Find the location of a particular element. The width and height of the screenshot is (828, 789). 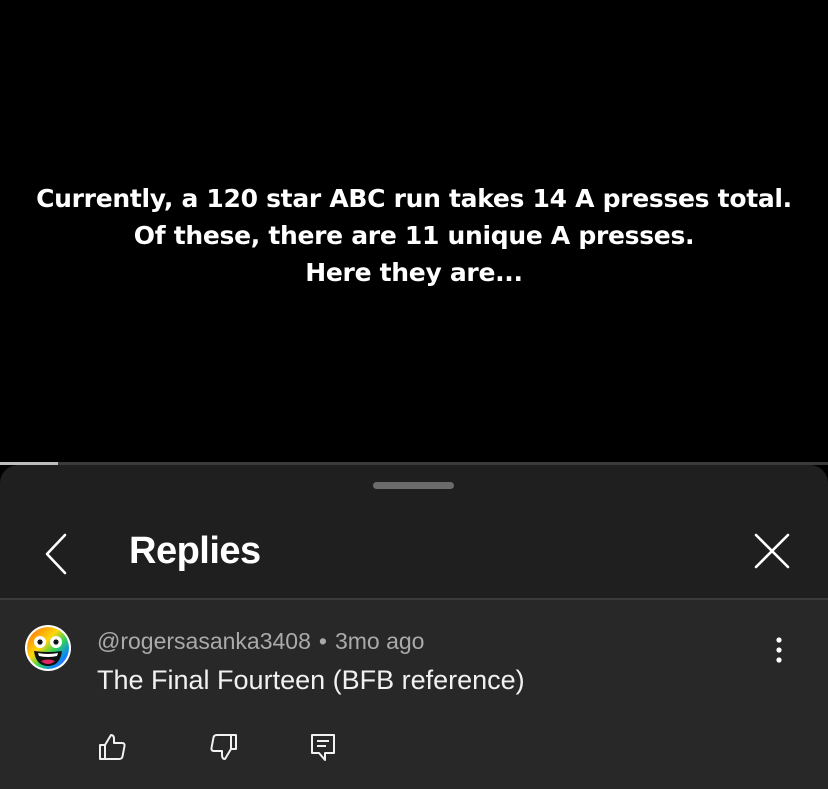

reply-button is located at coordinates (323, 747).